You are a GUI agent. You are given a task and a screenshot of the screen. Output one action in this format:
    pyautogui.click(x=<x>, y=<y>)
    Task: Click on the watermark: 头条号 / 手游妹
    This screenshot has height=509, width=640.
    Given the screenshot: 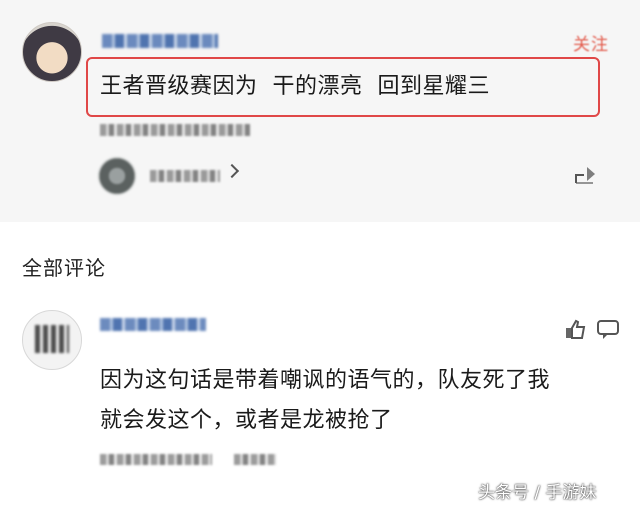 What is the action you would take?
    pyautogui.click(x=537, y=493)
    